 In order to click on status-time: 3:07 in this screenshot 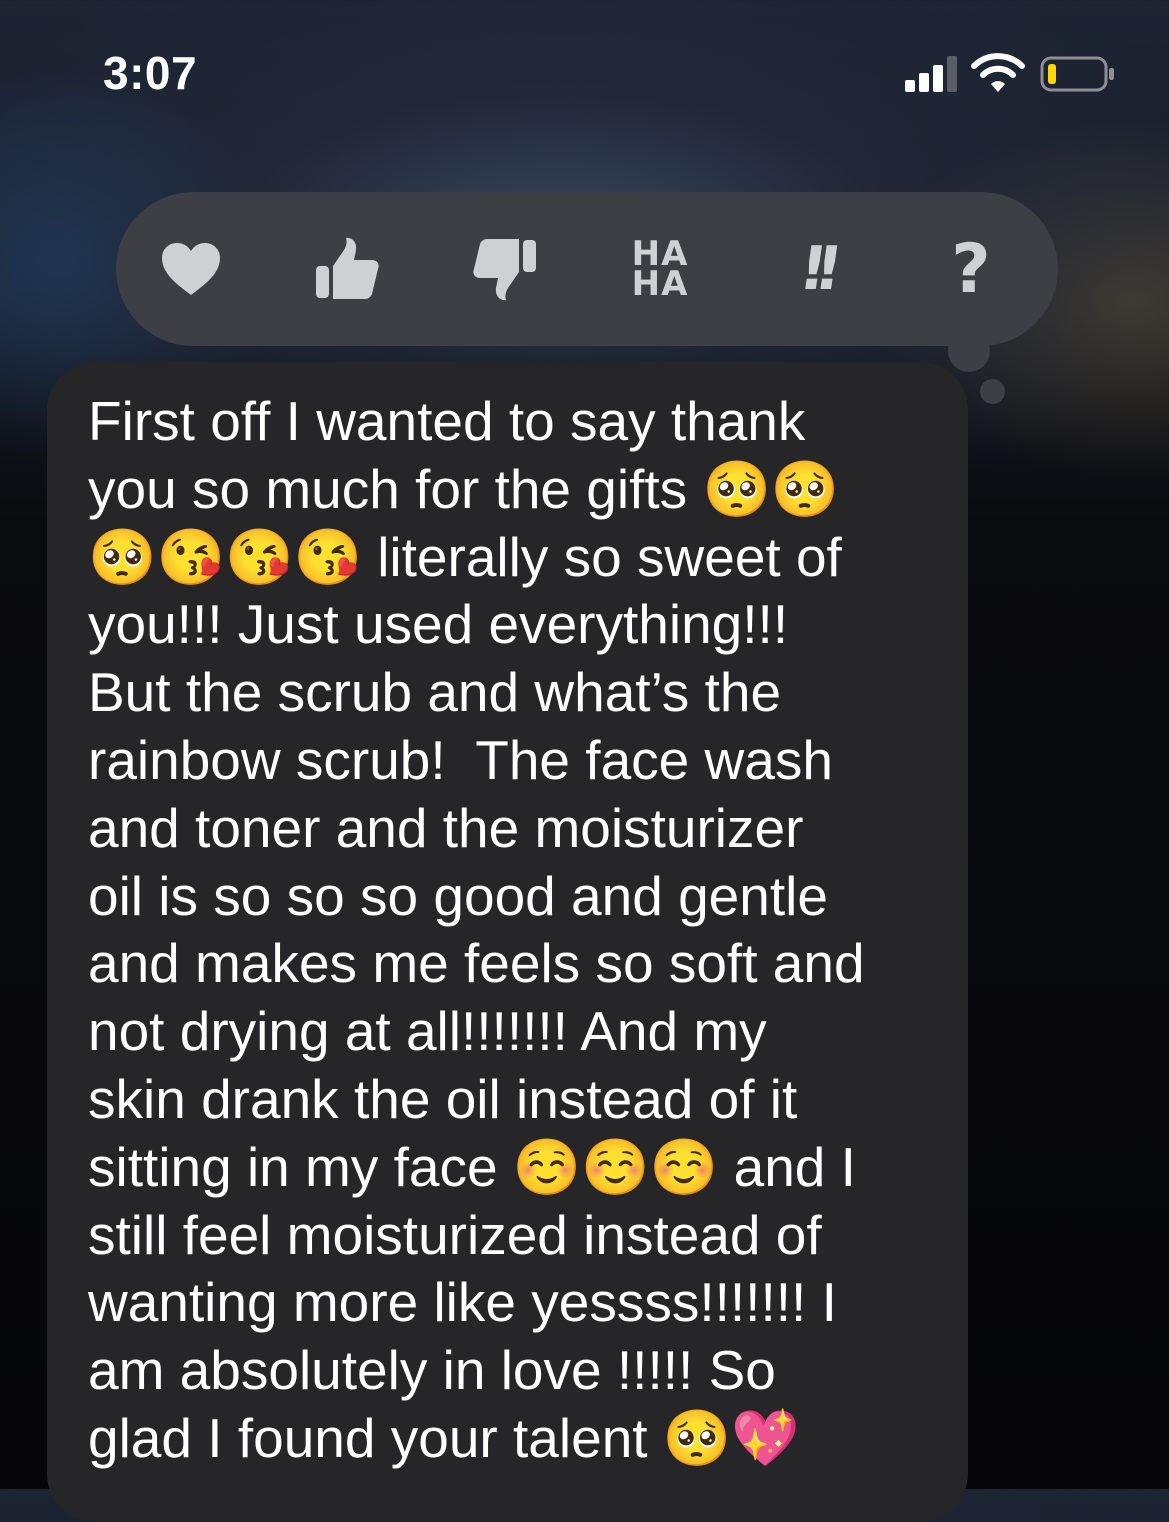, I will do `click(150, 73)`.